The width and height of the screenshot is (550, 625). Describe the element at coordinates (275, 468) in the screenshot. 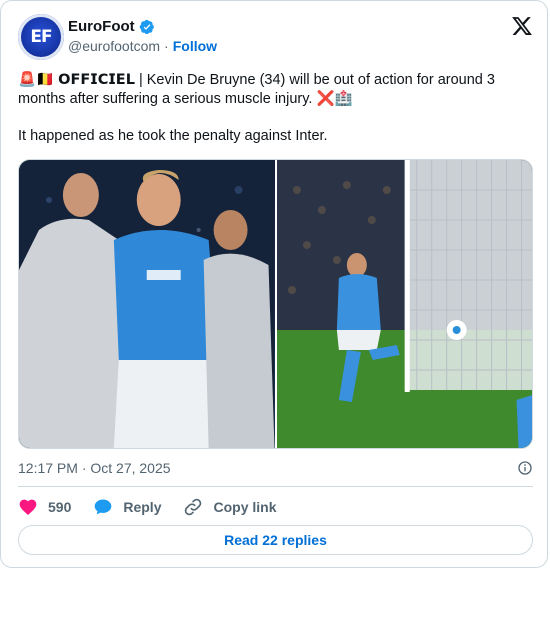

I see `timestamp-row: 12:17 PM · Oct 27, 2025` at that location.